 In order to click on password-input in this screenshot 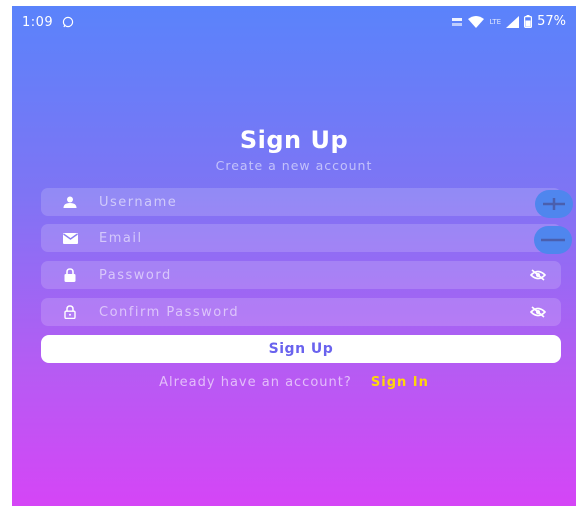, I will do `click(307, 275)`.